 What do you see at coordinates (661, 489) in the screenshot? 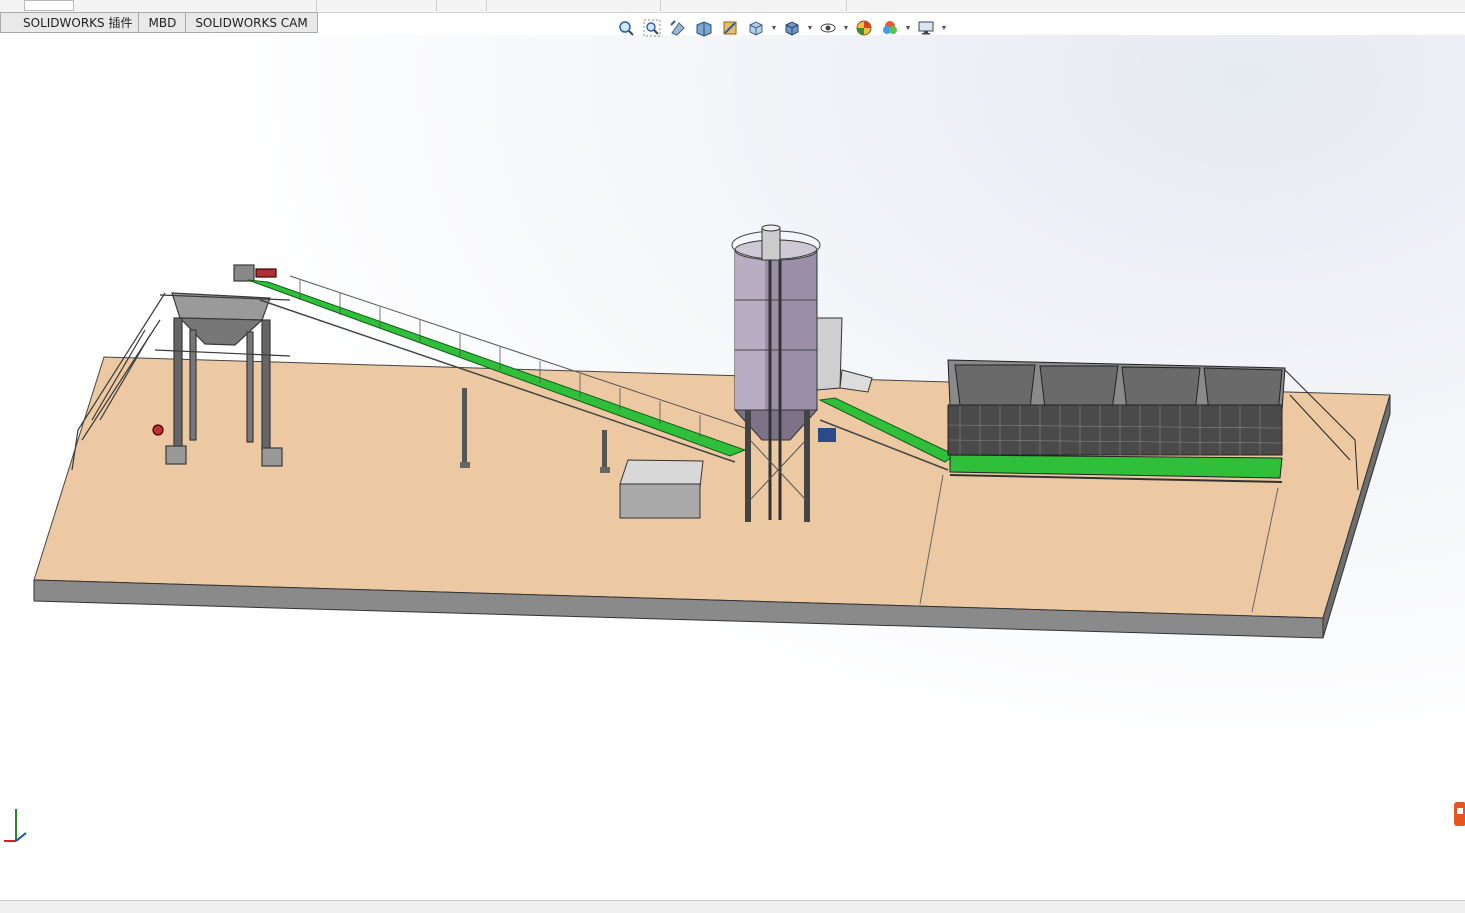
I see `open-storage-bin` at bounding box center [661, 489].